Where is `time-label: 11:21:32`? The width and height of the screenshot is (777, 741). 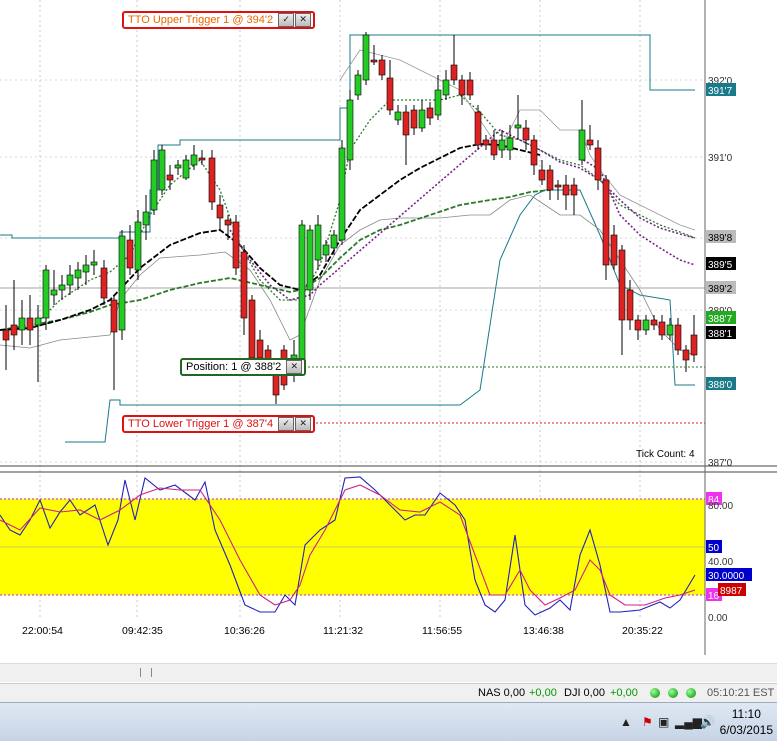
time-label: 11:21:32 is located at coordinates (343, 631).